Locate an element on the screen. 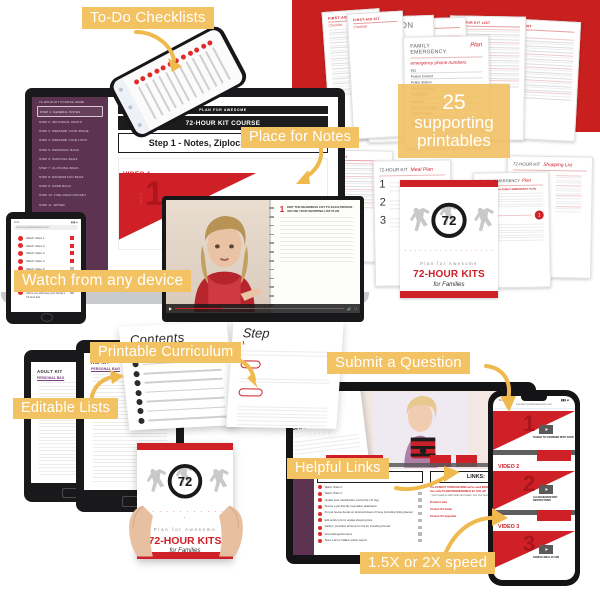  printables-count-line3: printables is located at coordinates (454, 140).